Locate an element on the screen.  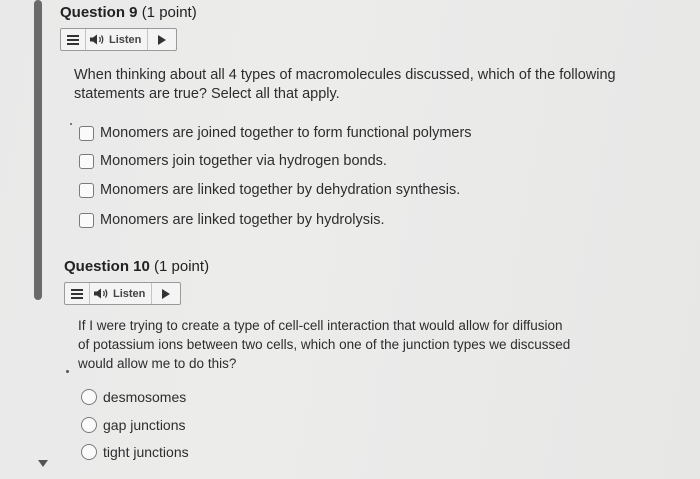
q10-option-2: gap junctions is located at coordinates (133, 425).